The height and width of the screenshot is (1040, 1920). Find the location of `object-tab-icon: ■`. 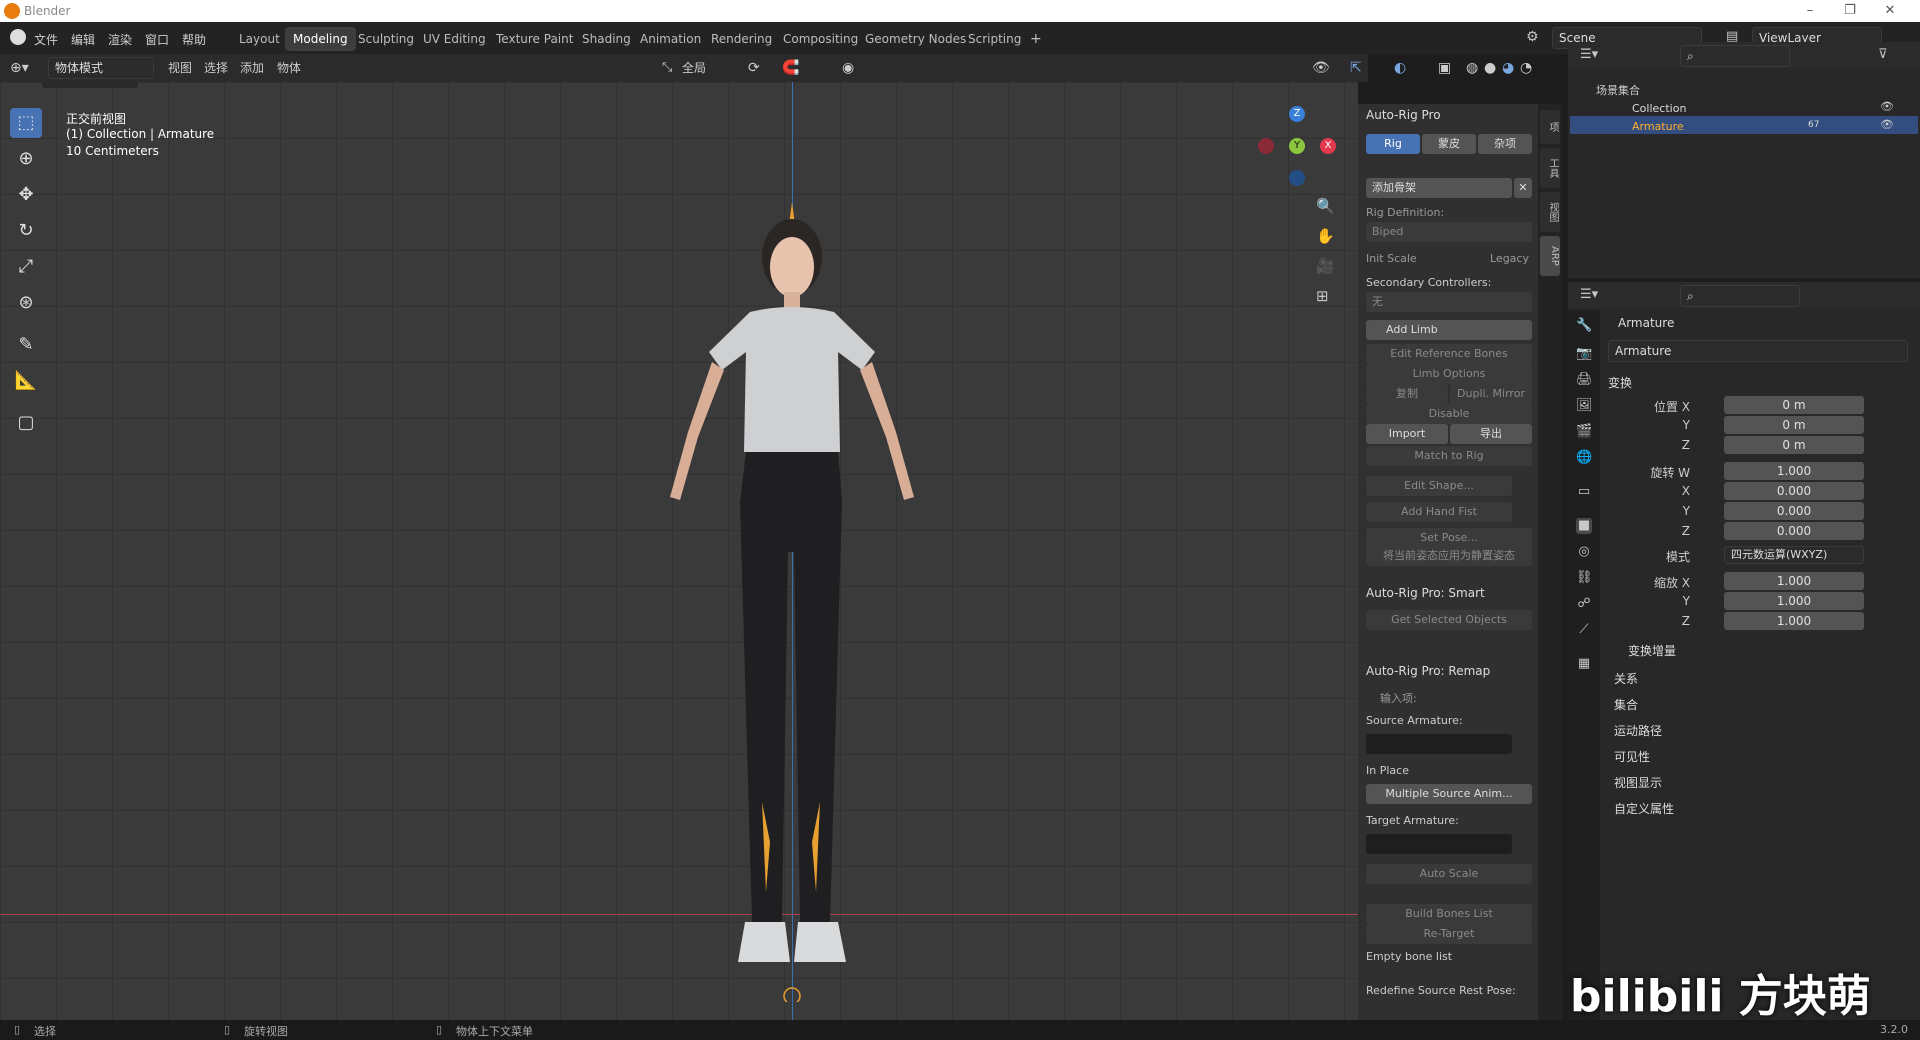

object-tab-icon: ■ is located at coordinates (1584, 526).